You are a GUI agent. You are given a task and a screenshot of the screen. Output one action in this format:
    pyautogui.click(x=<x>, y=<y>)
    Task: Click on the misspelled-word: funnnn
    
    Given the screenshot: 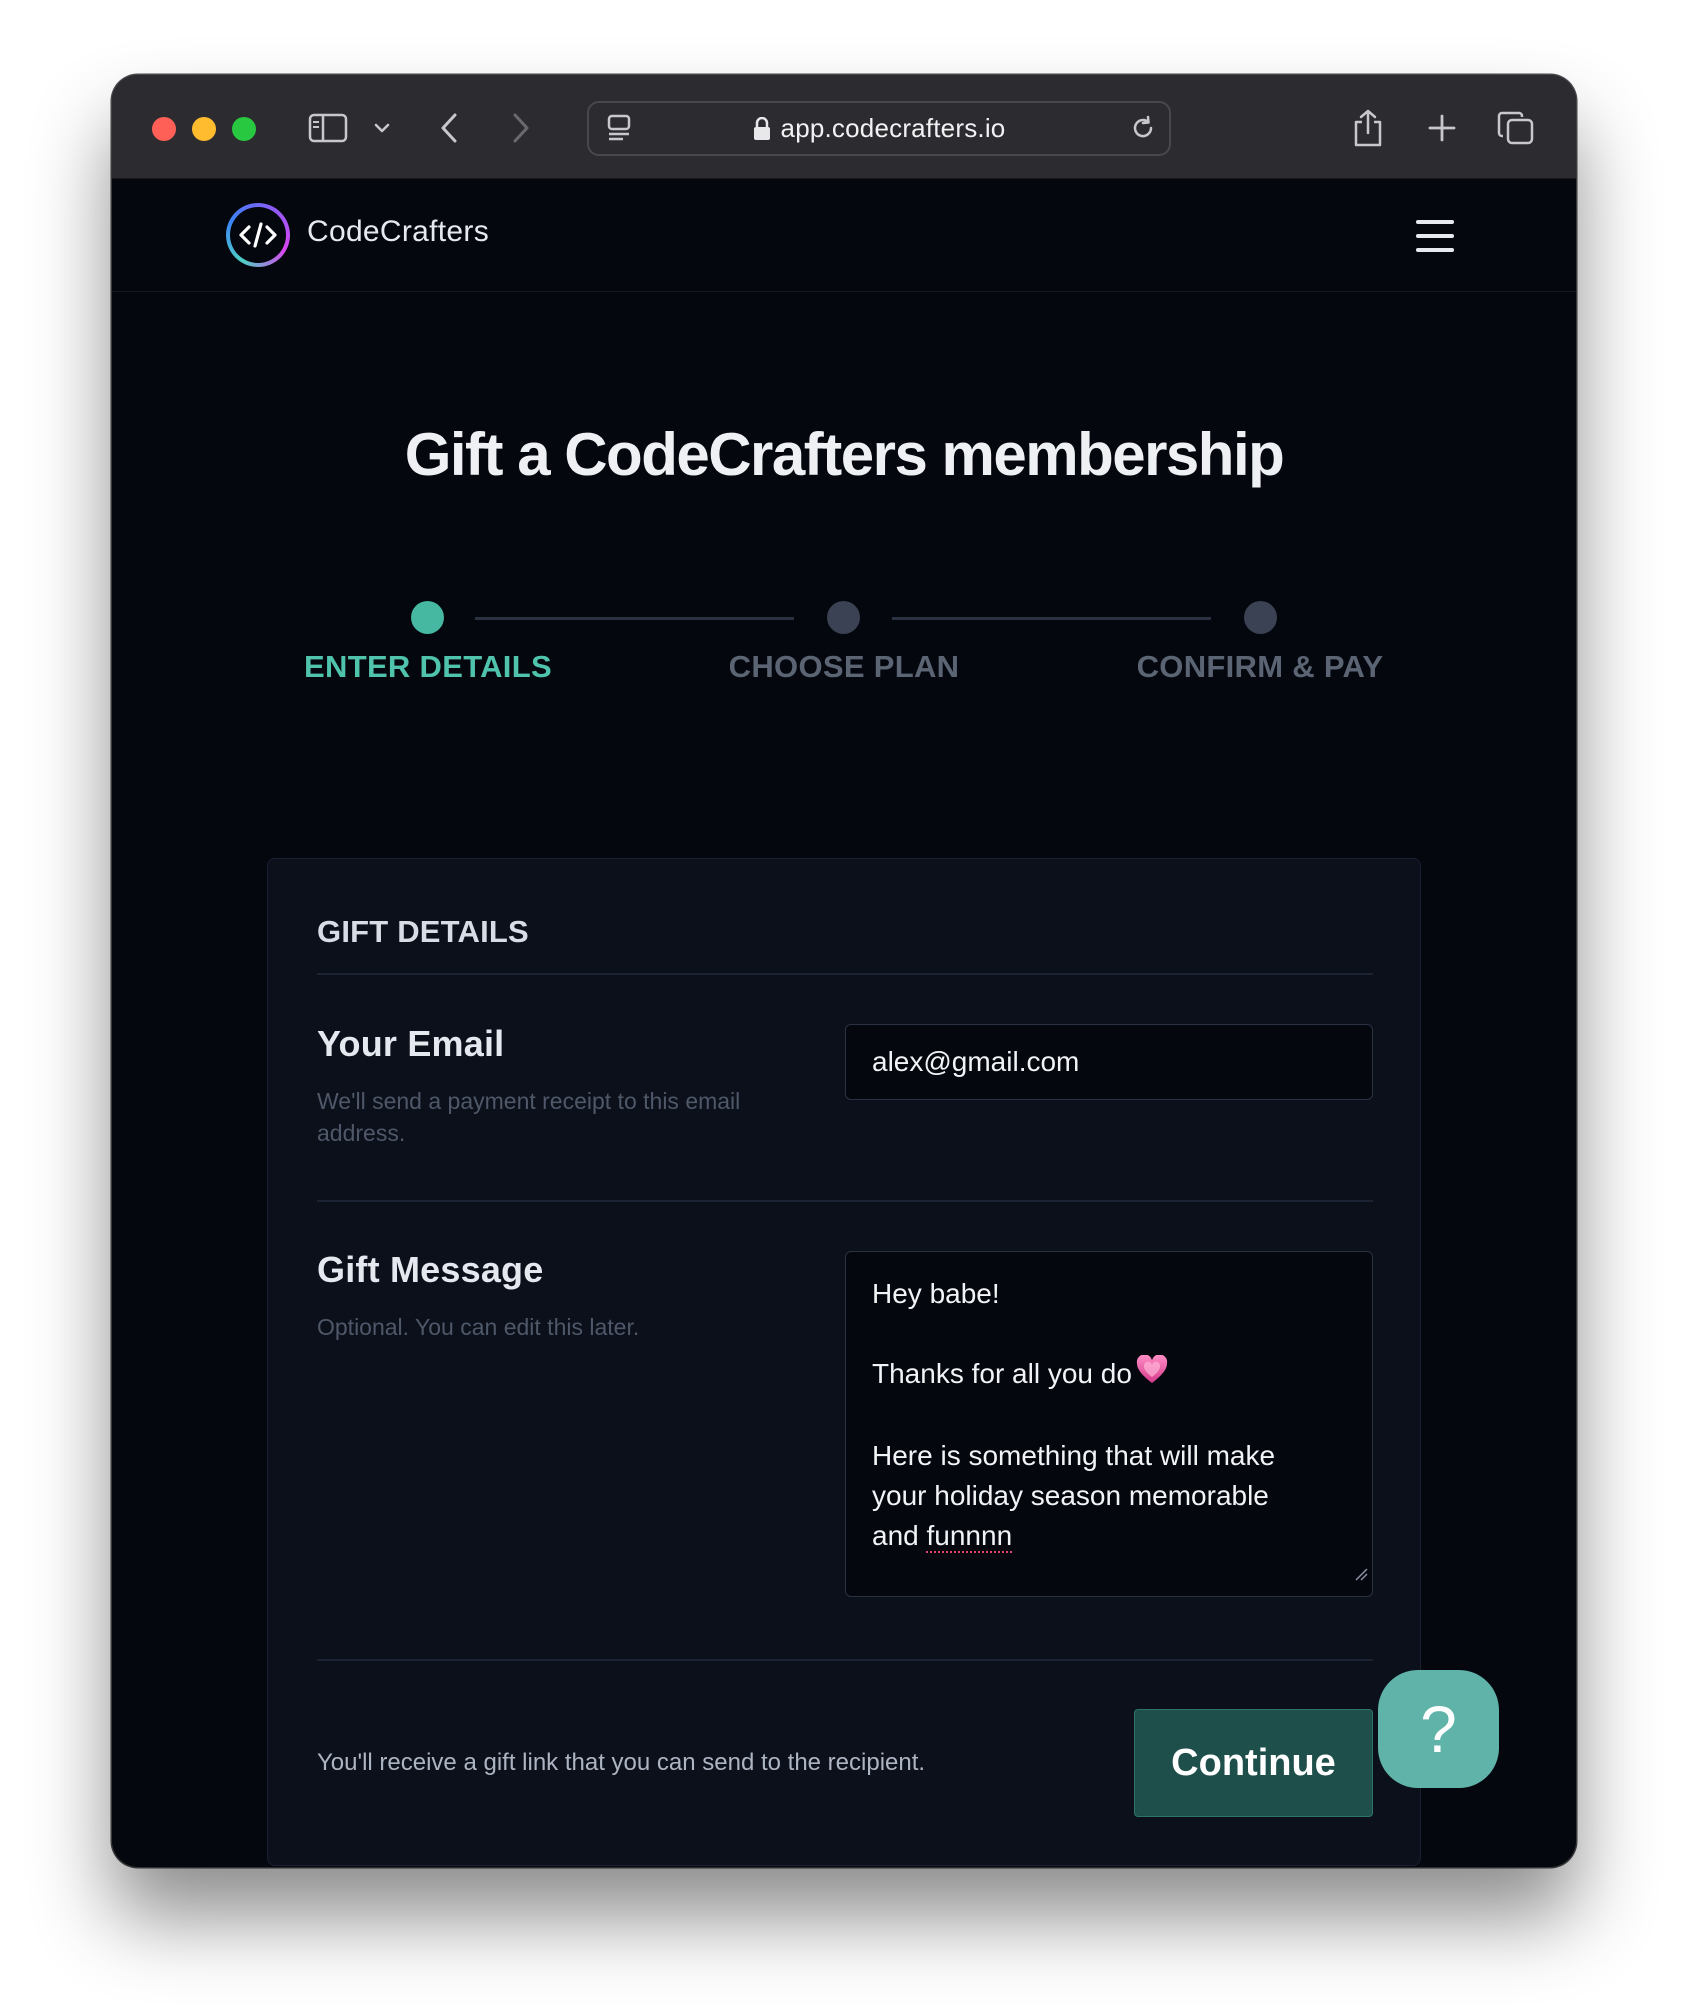 What is the action you would take?
    pyautogui.click(x=969, y=1536)
    